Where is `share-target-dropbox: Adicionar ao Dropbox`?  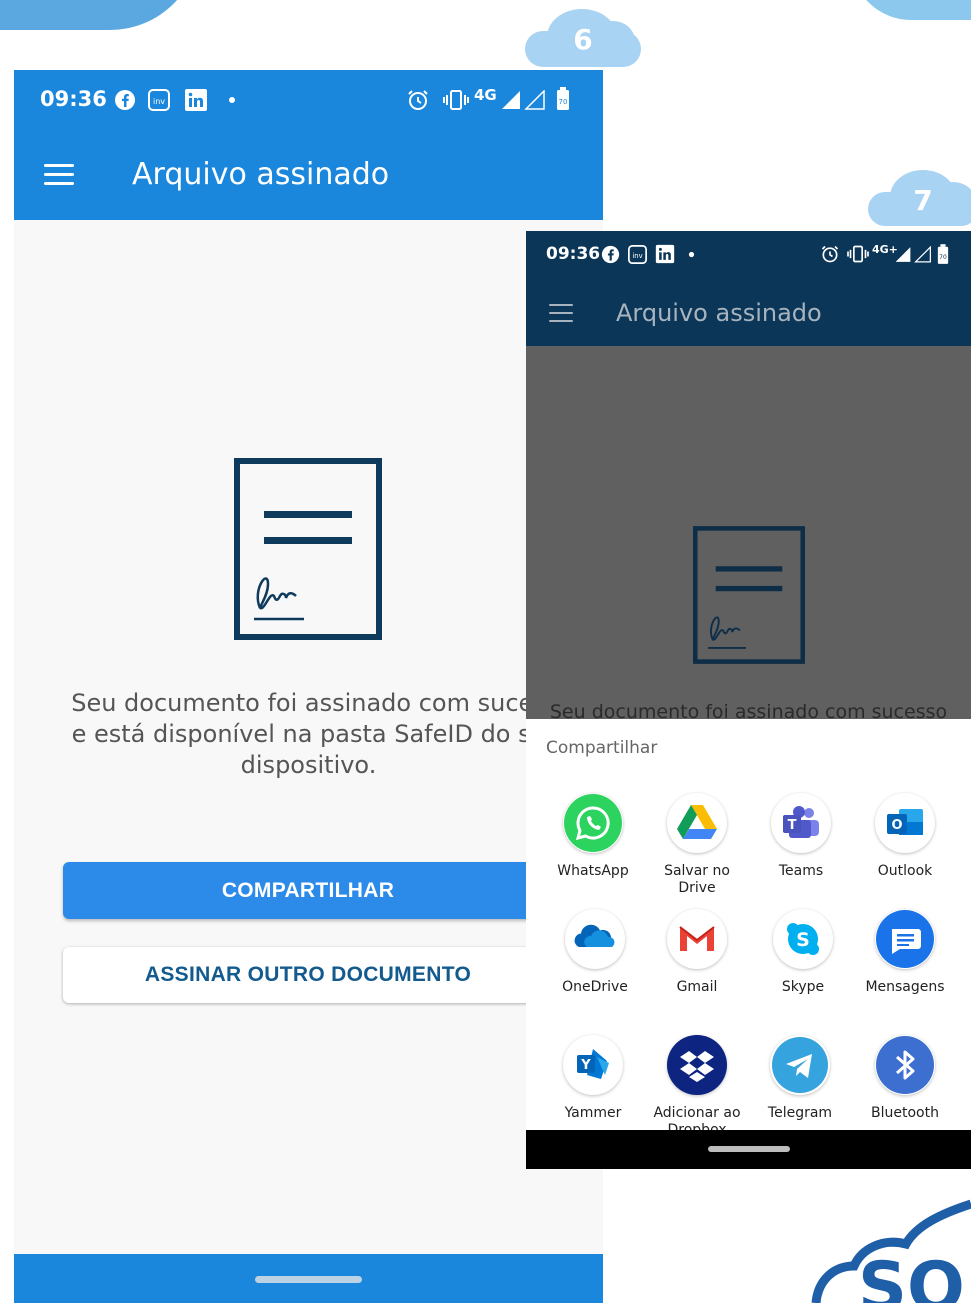
share-target-dropbox: Adicionar ao Dropbox is located at coordinates (697, 1082).